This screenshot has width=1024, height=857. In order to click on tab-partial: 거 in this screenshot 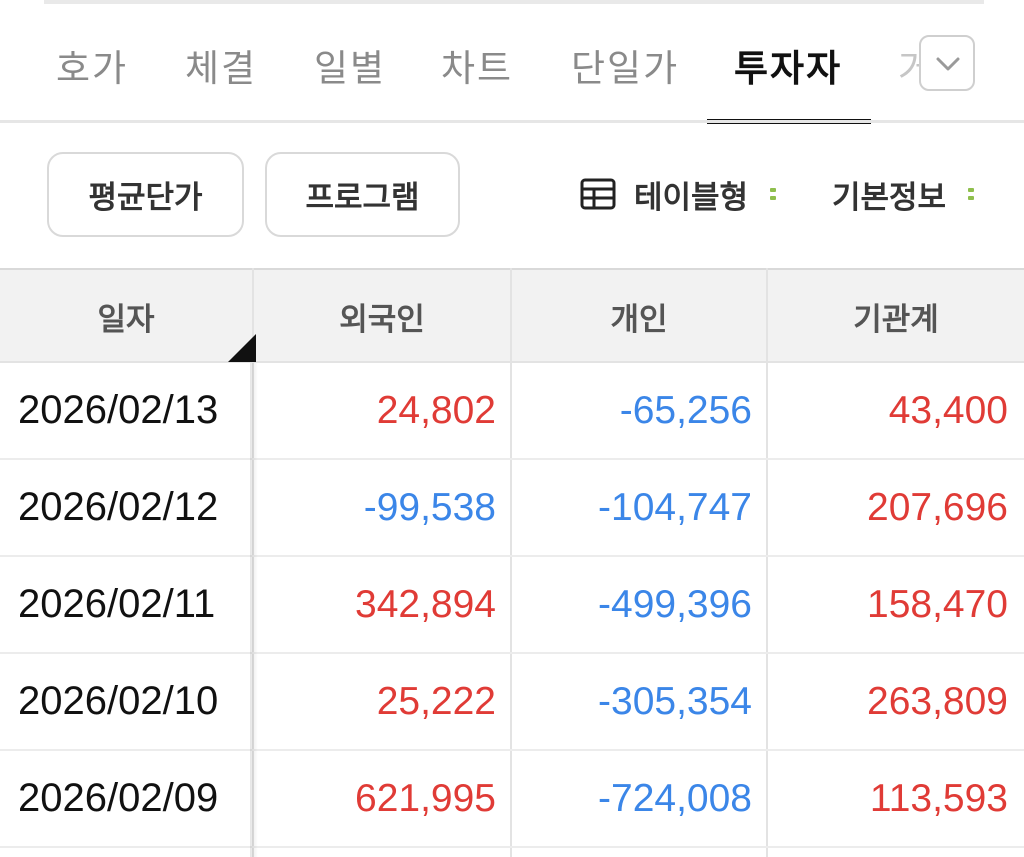, I will do `click(909, 65)`.